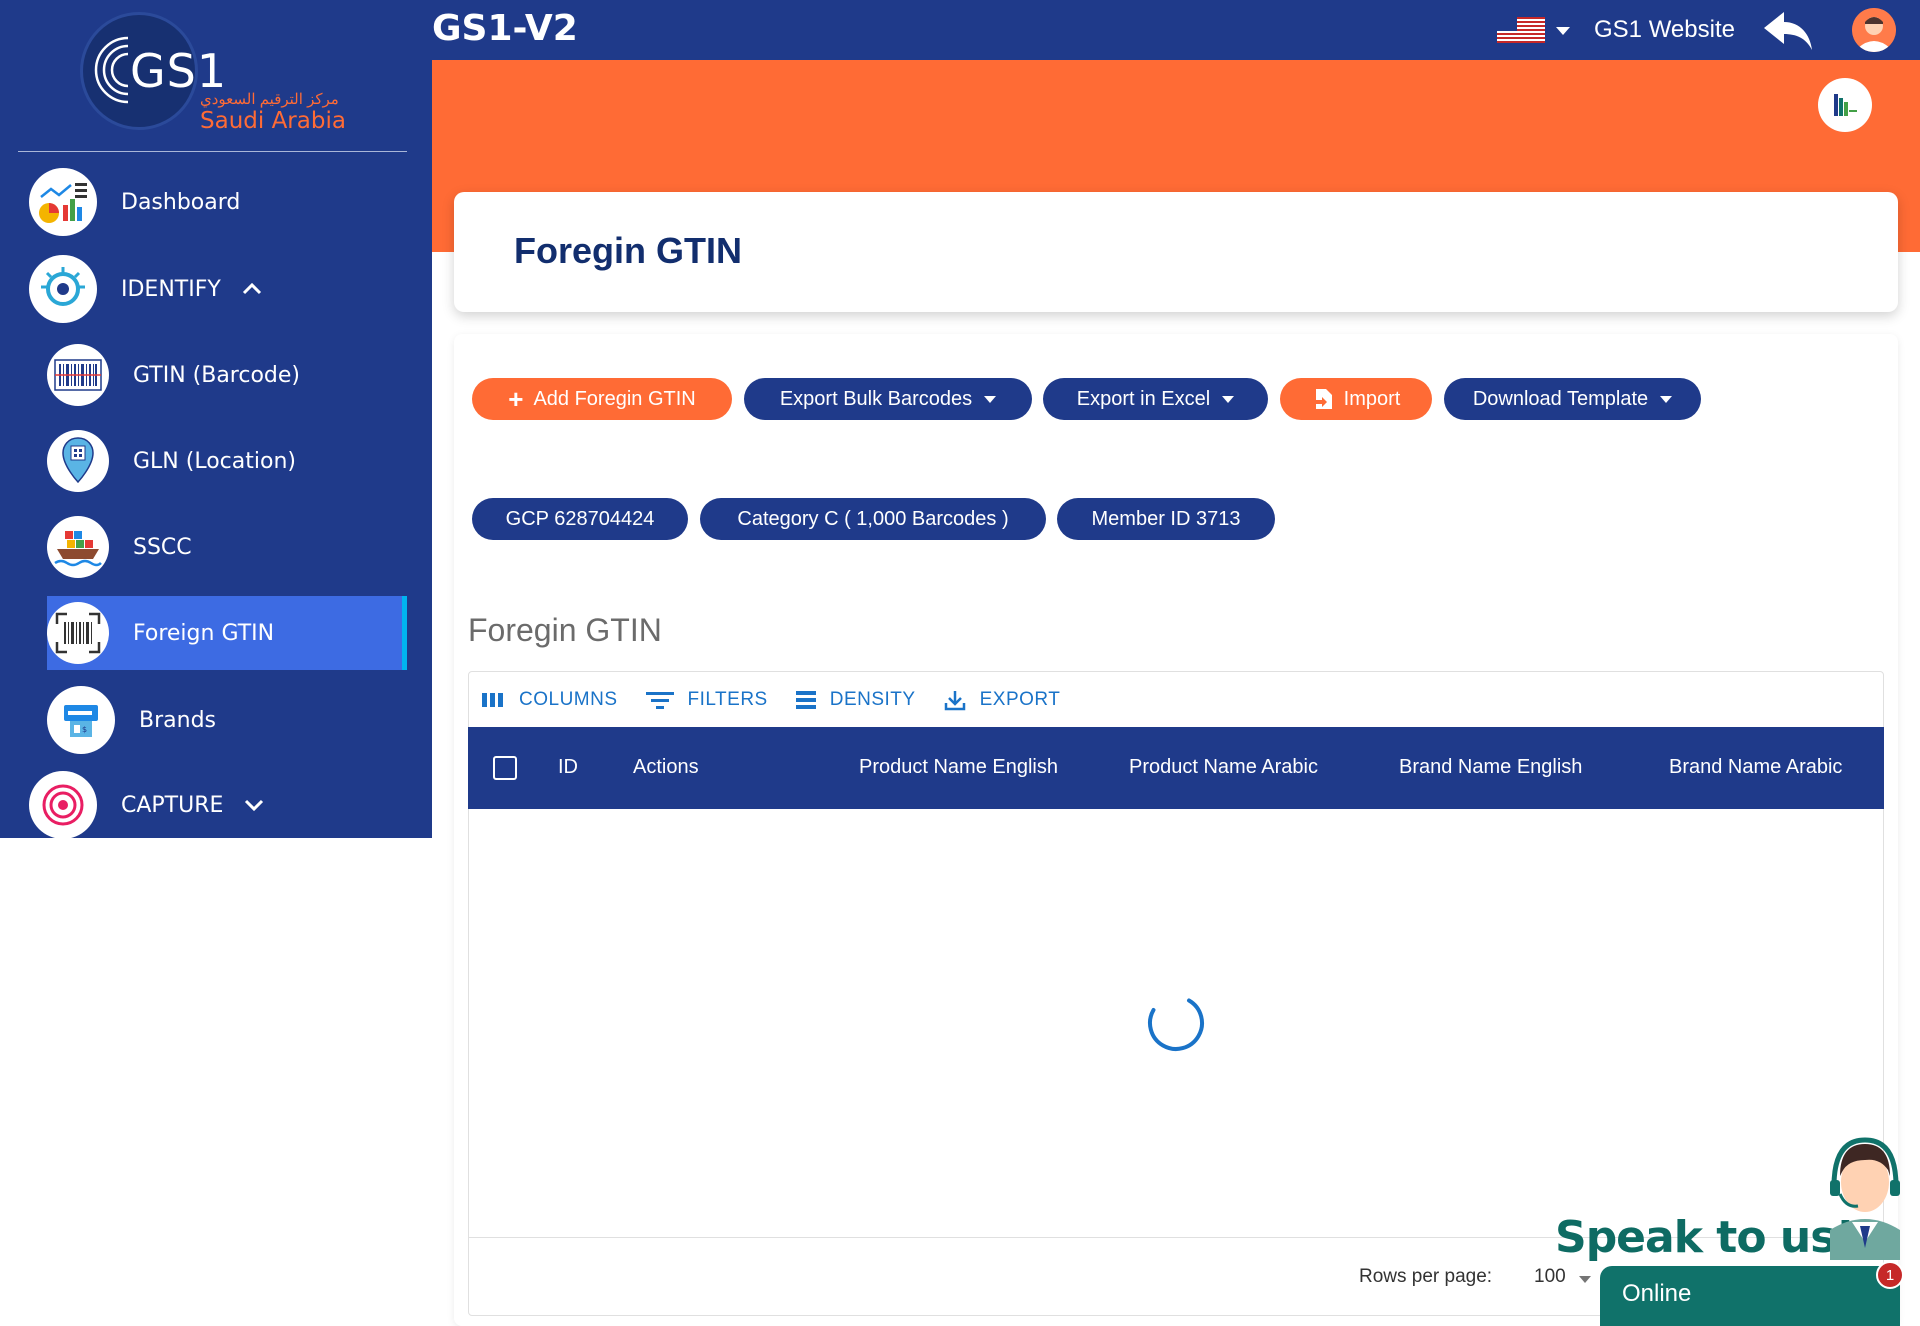  I want to click on density-label: DENSITY, so click(872, 699).